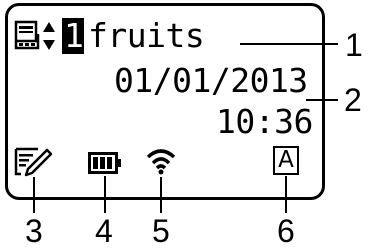 The image size is (377, 249). I want to click on up-down-arrows-icon, so click(49, 36).